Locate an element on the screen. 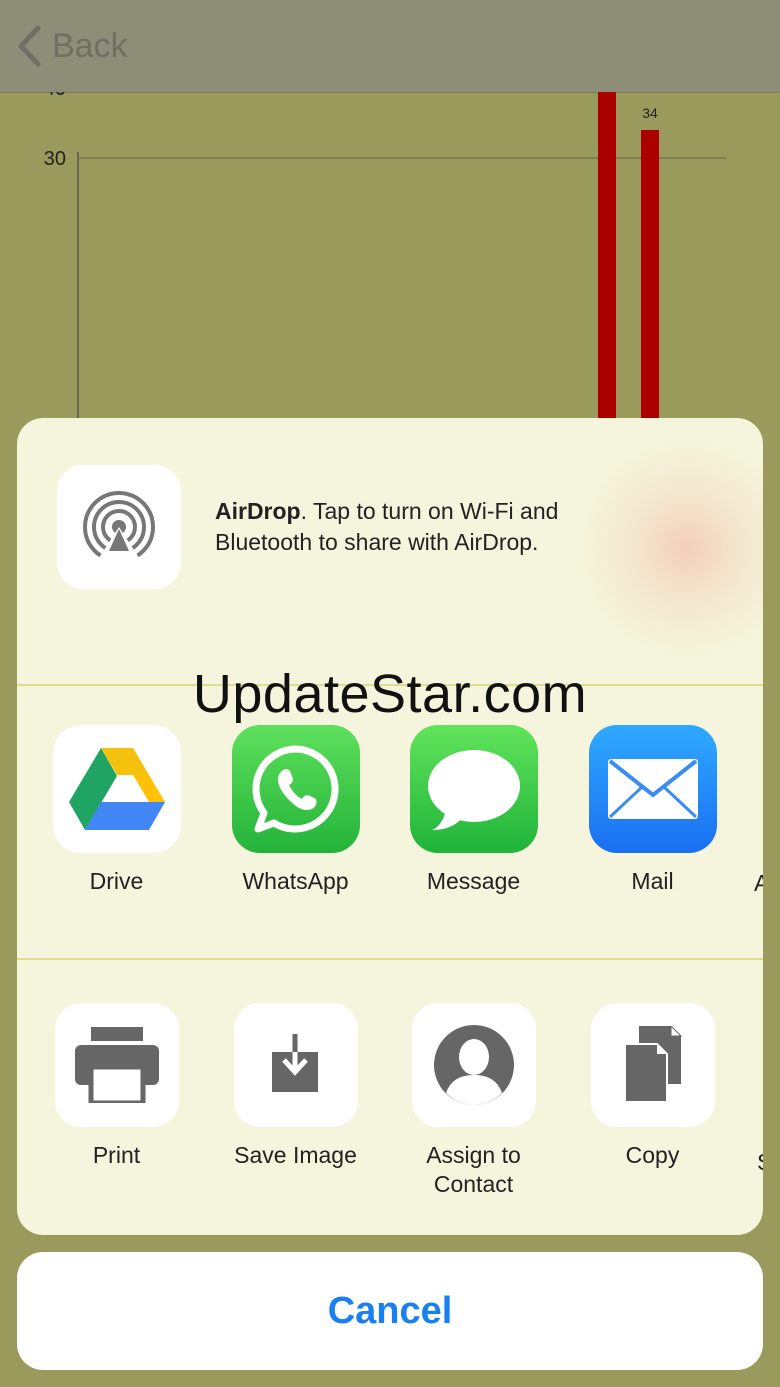 Image resolution: width=780 pixels, height=1387 pixels. chevron-left-icon is located at coordinates (29, 46).